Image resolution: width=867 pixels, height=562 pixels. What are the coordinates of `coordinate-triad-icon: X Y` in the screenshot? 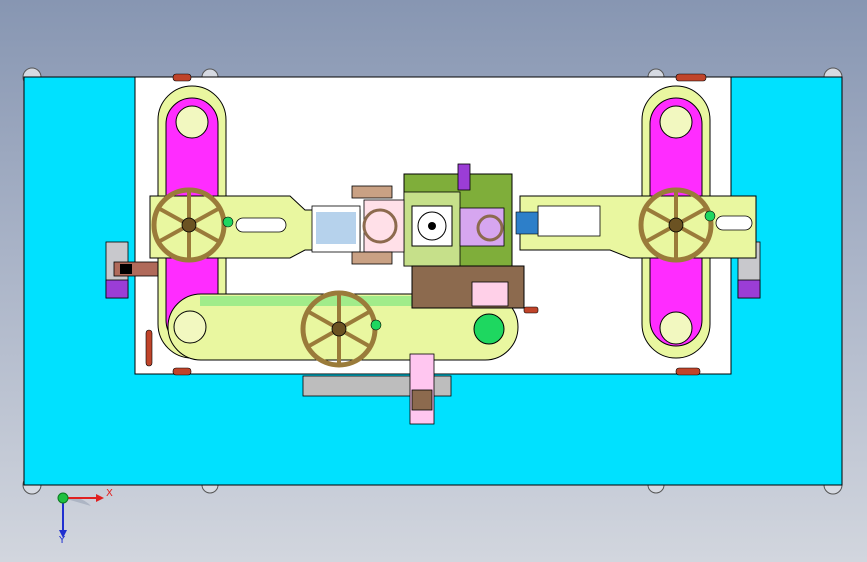 It's located at (85, 516).